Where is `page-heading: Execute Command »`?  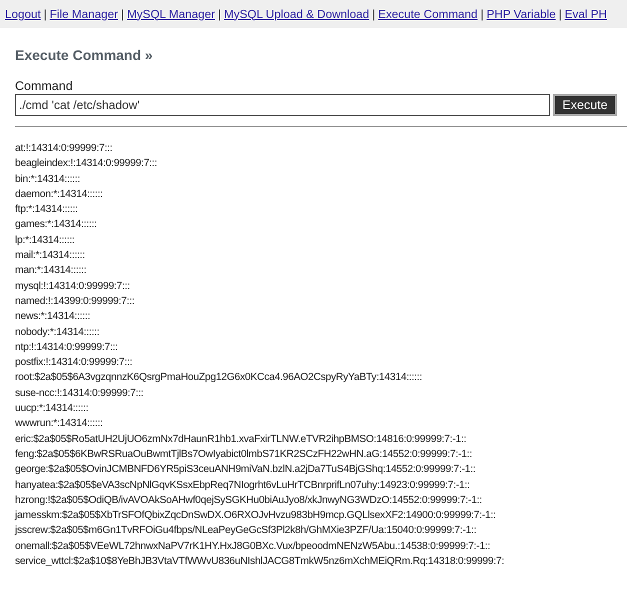
page-heading: Execute Command » is located at coordinates (84, 56).